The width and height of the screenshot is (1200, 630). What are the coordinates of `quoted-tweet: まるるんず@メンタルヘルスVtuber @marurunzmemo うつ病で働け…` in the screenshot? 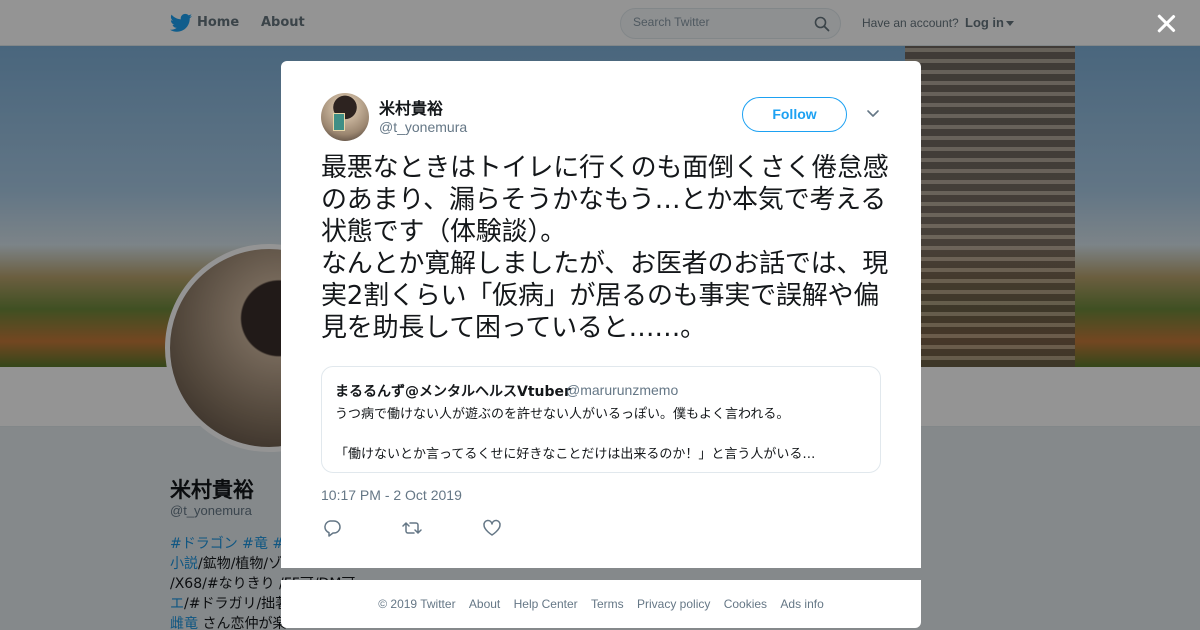 It's located at (601, 419).